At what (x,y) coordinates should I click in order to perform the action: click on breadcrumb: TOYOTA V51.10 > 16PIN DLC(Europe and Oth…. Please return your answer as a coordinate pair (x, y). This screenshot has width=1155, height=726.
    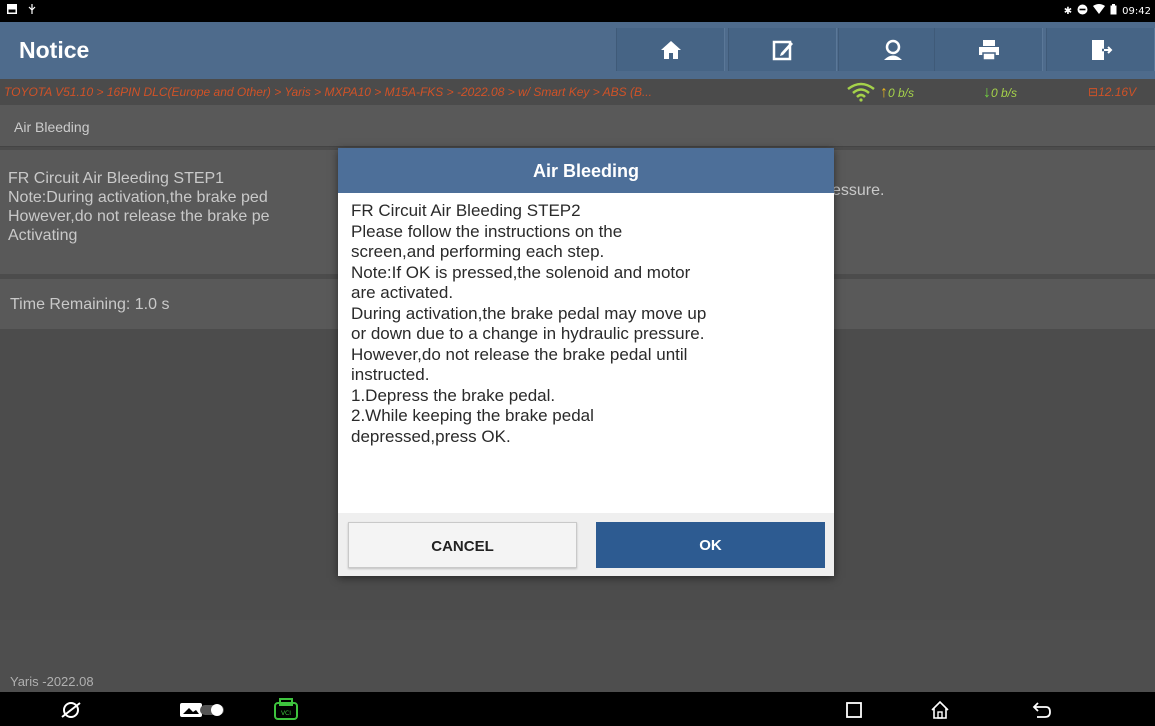
    Looking at the image, I should click on (577, 92).